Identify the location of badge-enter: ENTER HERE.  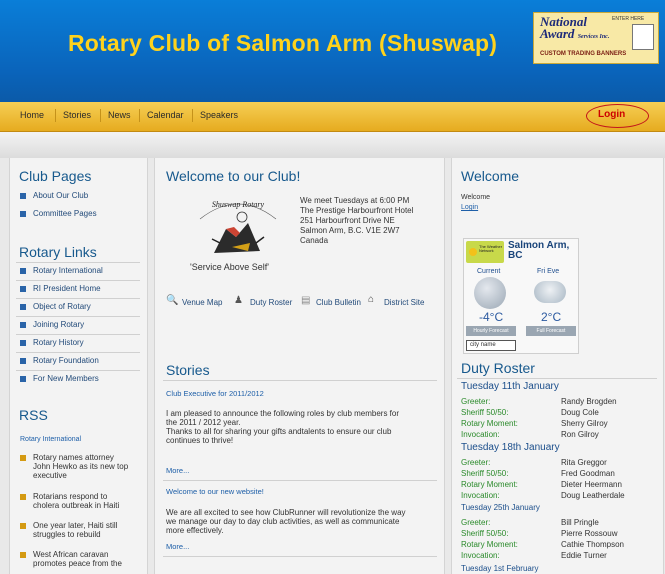
(628, 19).